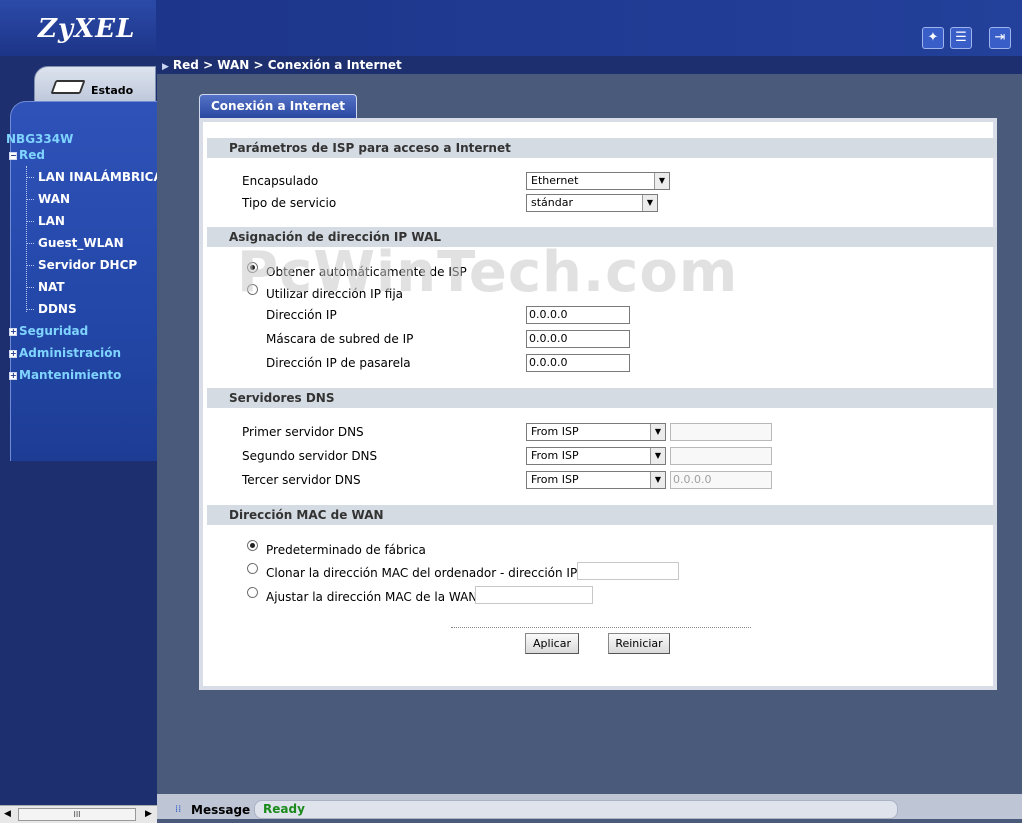 The height and width of the screenshot is (823, 1022). What do you see at coordinates (338, 363) in the screenshot?
I see `gateway-label: Dirección IP de pasarela` at bounding box center [338, 363].